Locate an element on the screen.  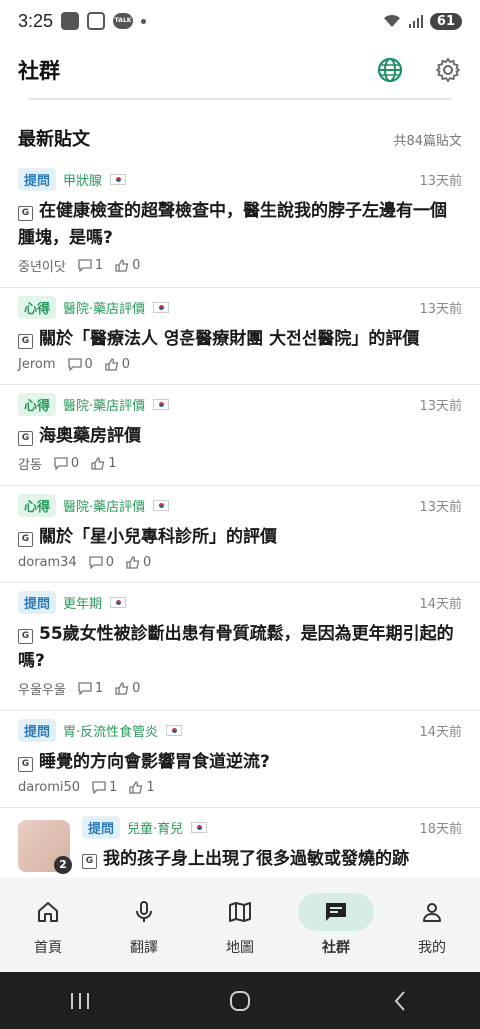
post-time: 18天前 is located at coordinates (440, 829).